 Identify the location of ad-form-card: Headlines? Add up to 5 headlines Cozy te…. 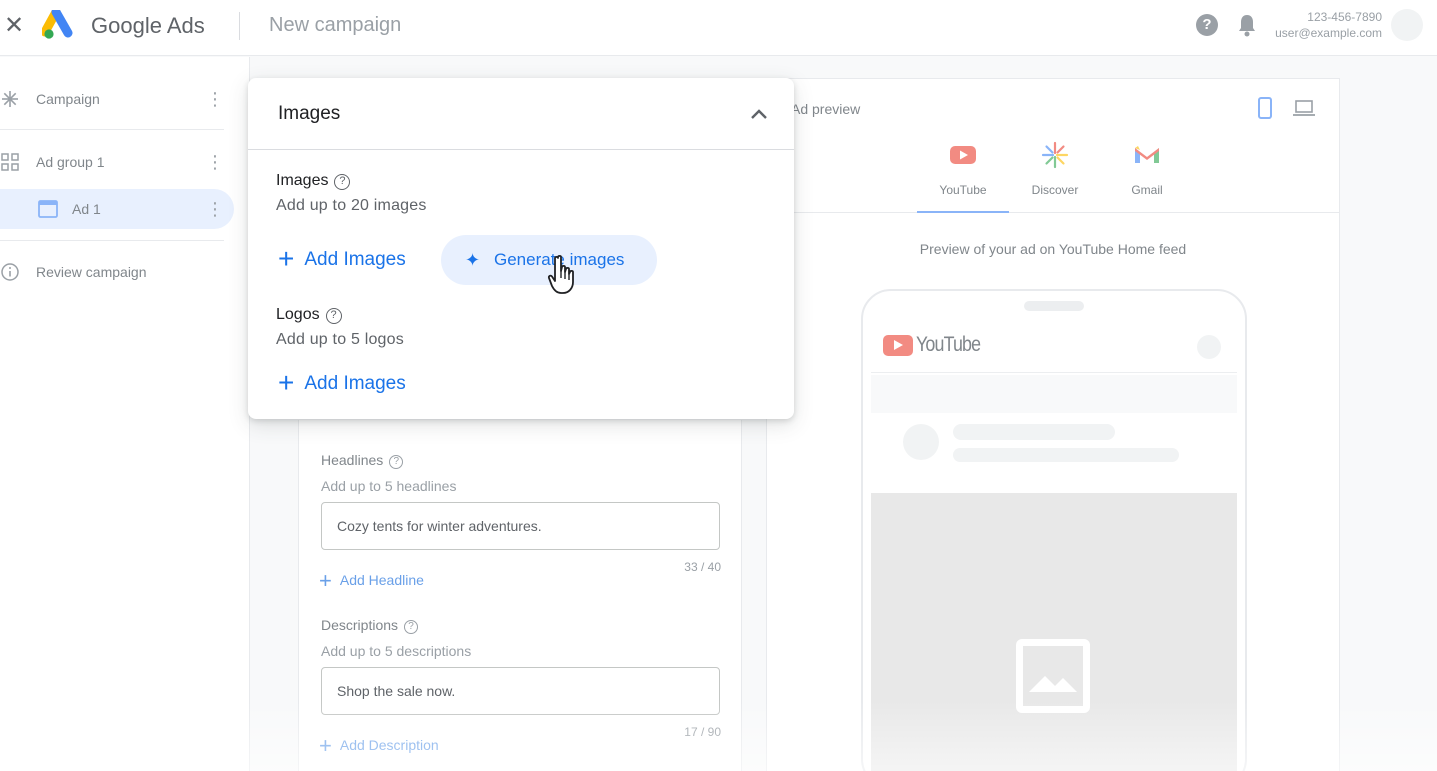
(520, 595).